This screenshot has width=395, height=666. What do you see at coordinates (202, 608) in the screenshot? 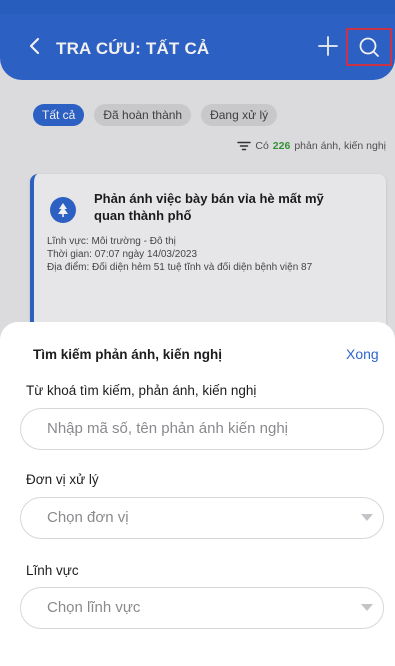
I see `domain-select: Chọn lĩnh vực` at bounding box center [202, 608].